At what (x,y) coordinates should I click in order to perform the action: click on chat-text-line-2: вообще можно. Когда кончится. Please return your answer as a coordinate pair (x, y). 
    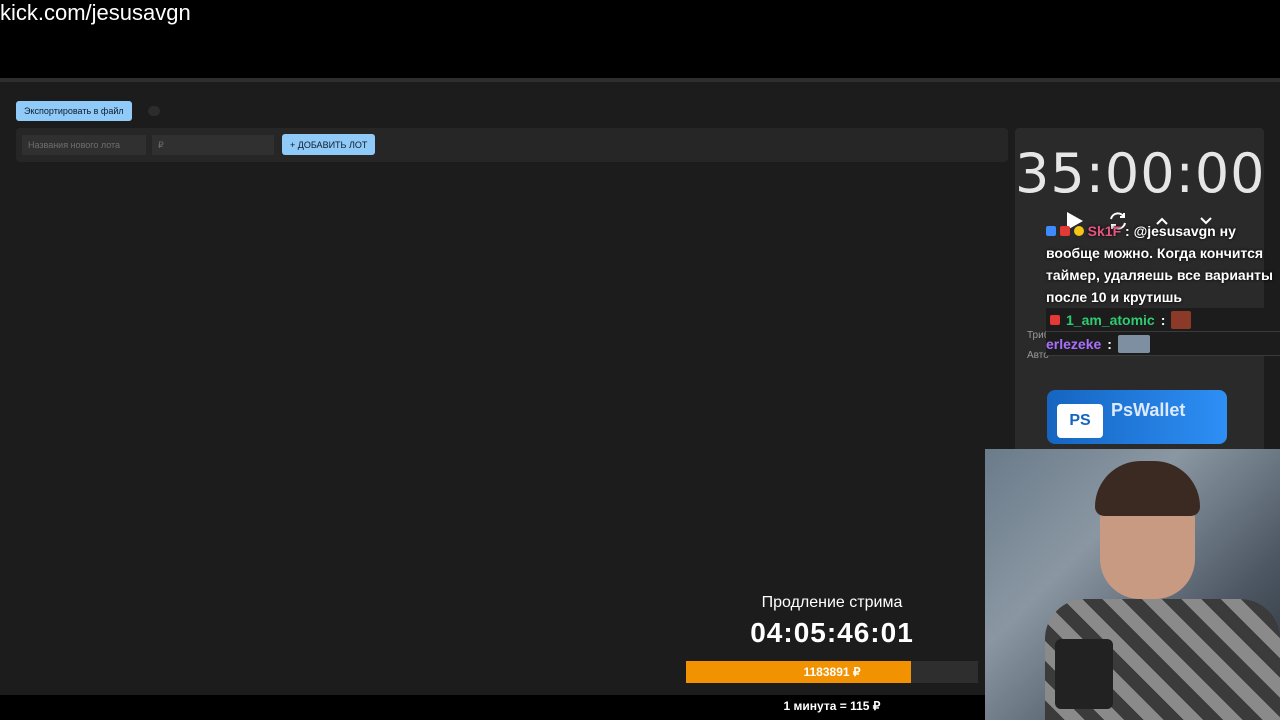
    Looking at the image, I should click on (1155, 253).